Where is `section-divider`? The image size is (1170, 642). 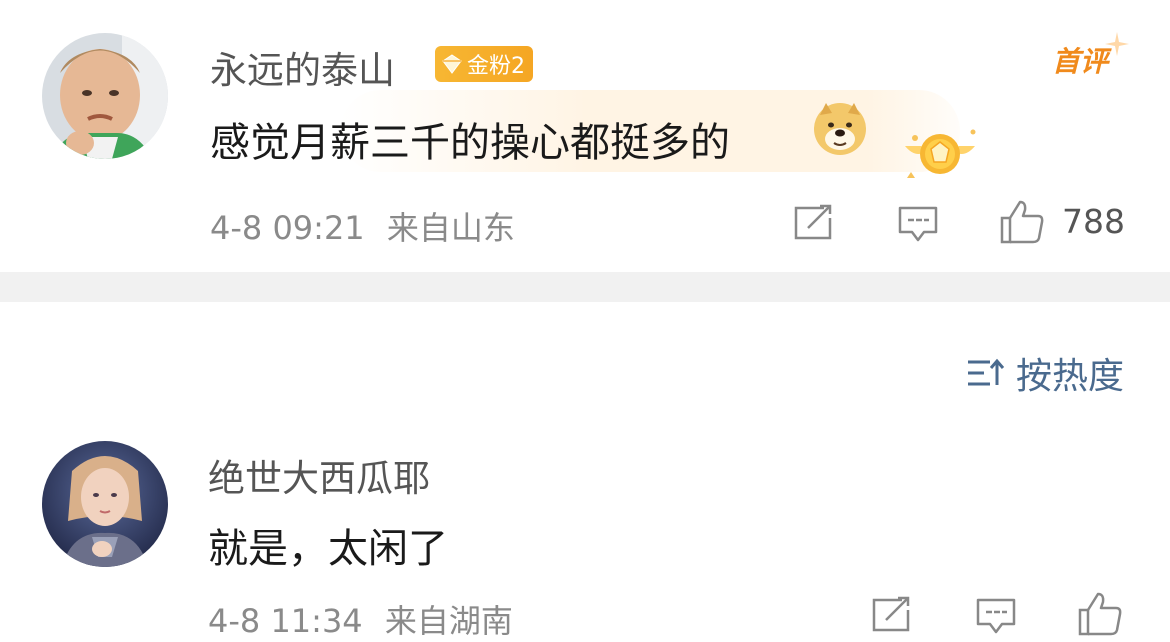
section-divider is located at coordinates (585, 287).